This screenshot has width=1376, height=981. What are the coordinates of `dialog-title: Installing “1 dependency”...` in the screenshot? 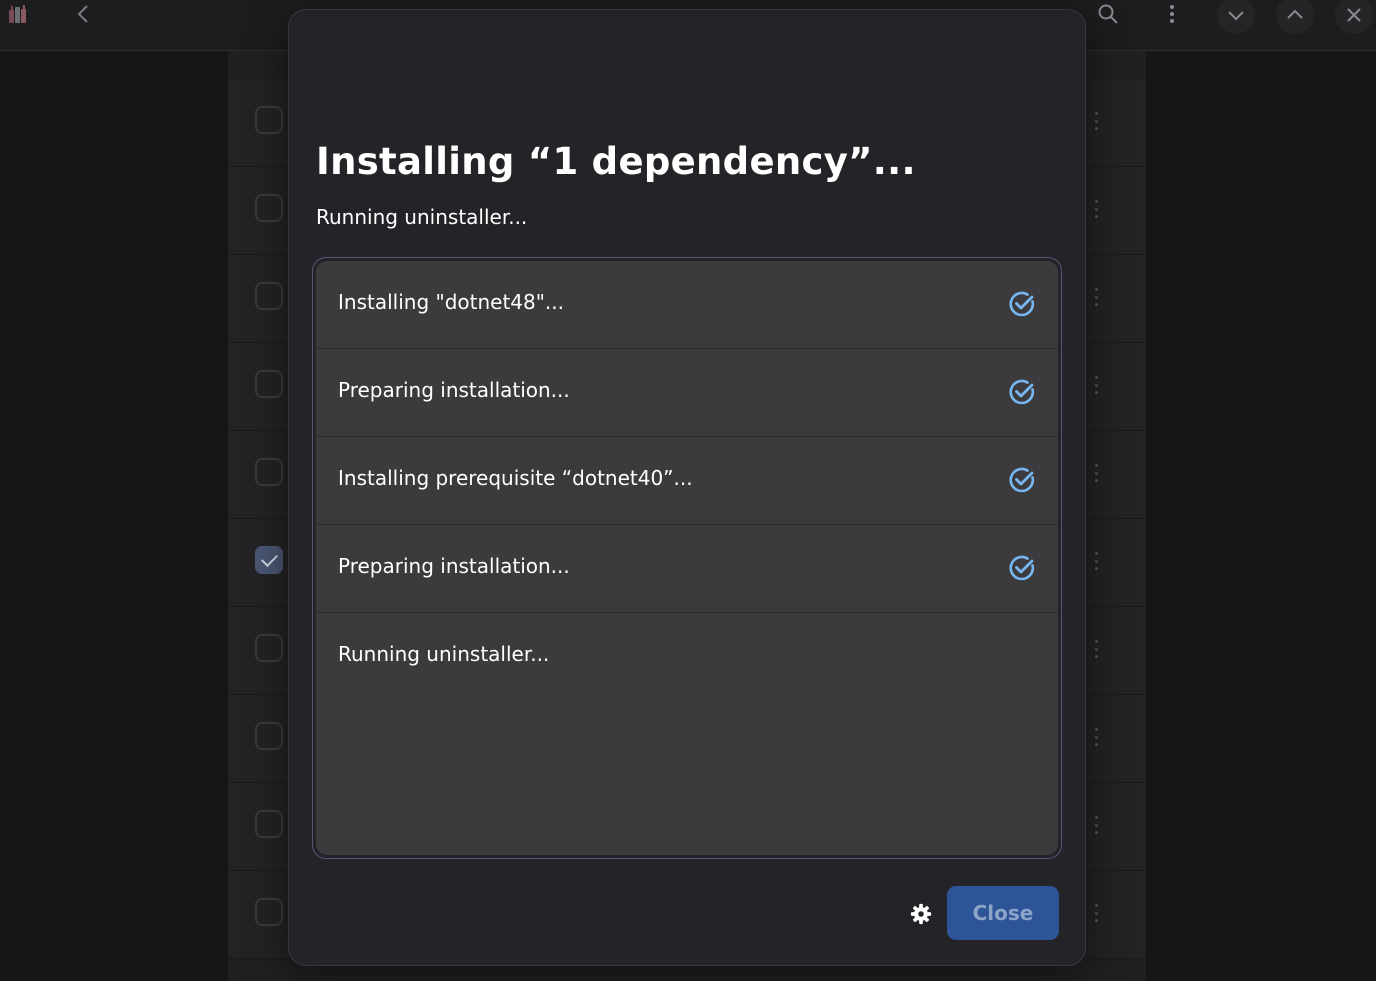 It's located at (616, 161).